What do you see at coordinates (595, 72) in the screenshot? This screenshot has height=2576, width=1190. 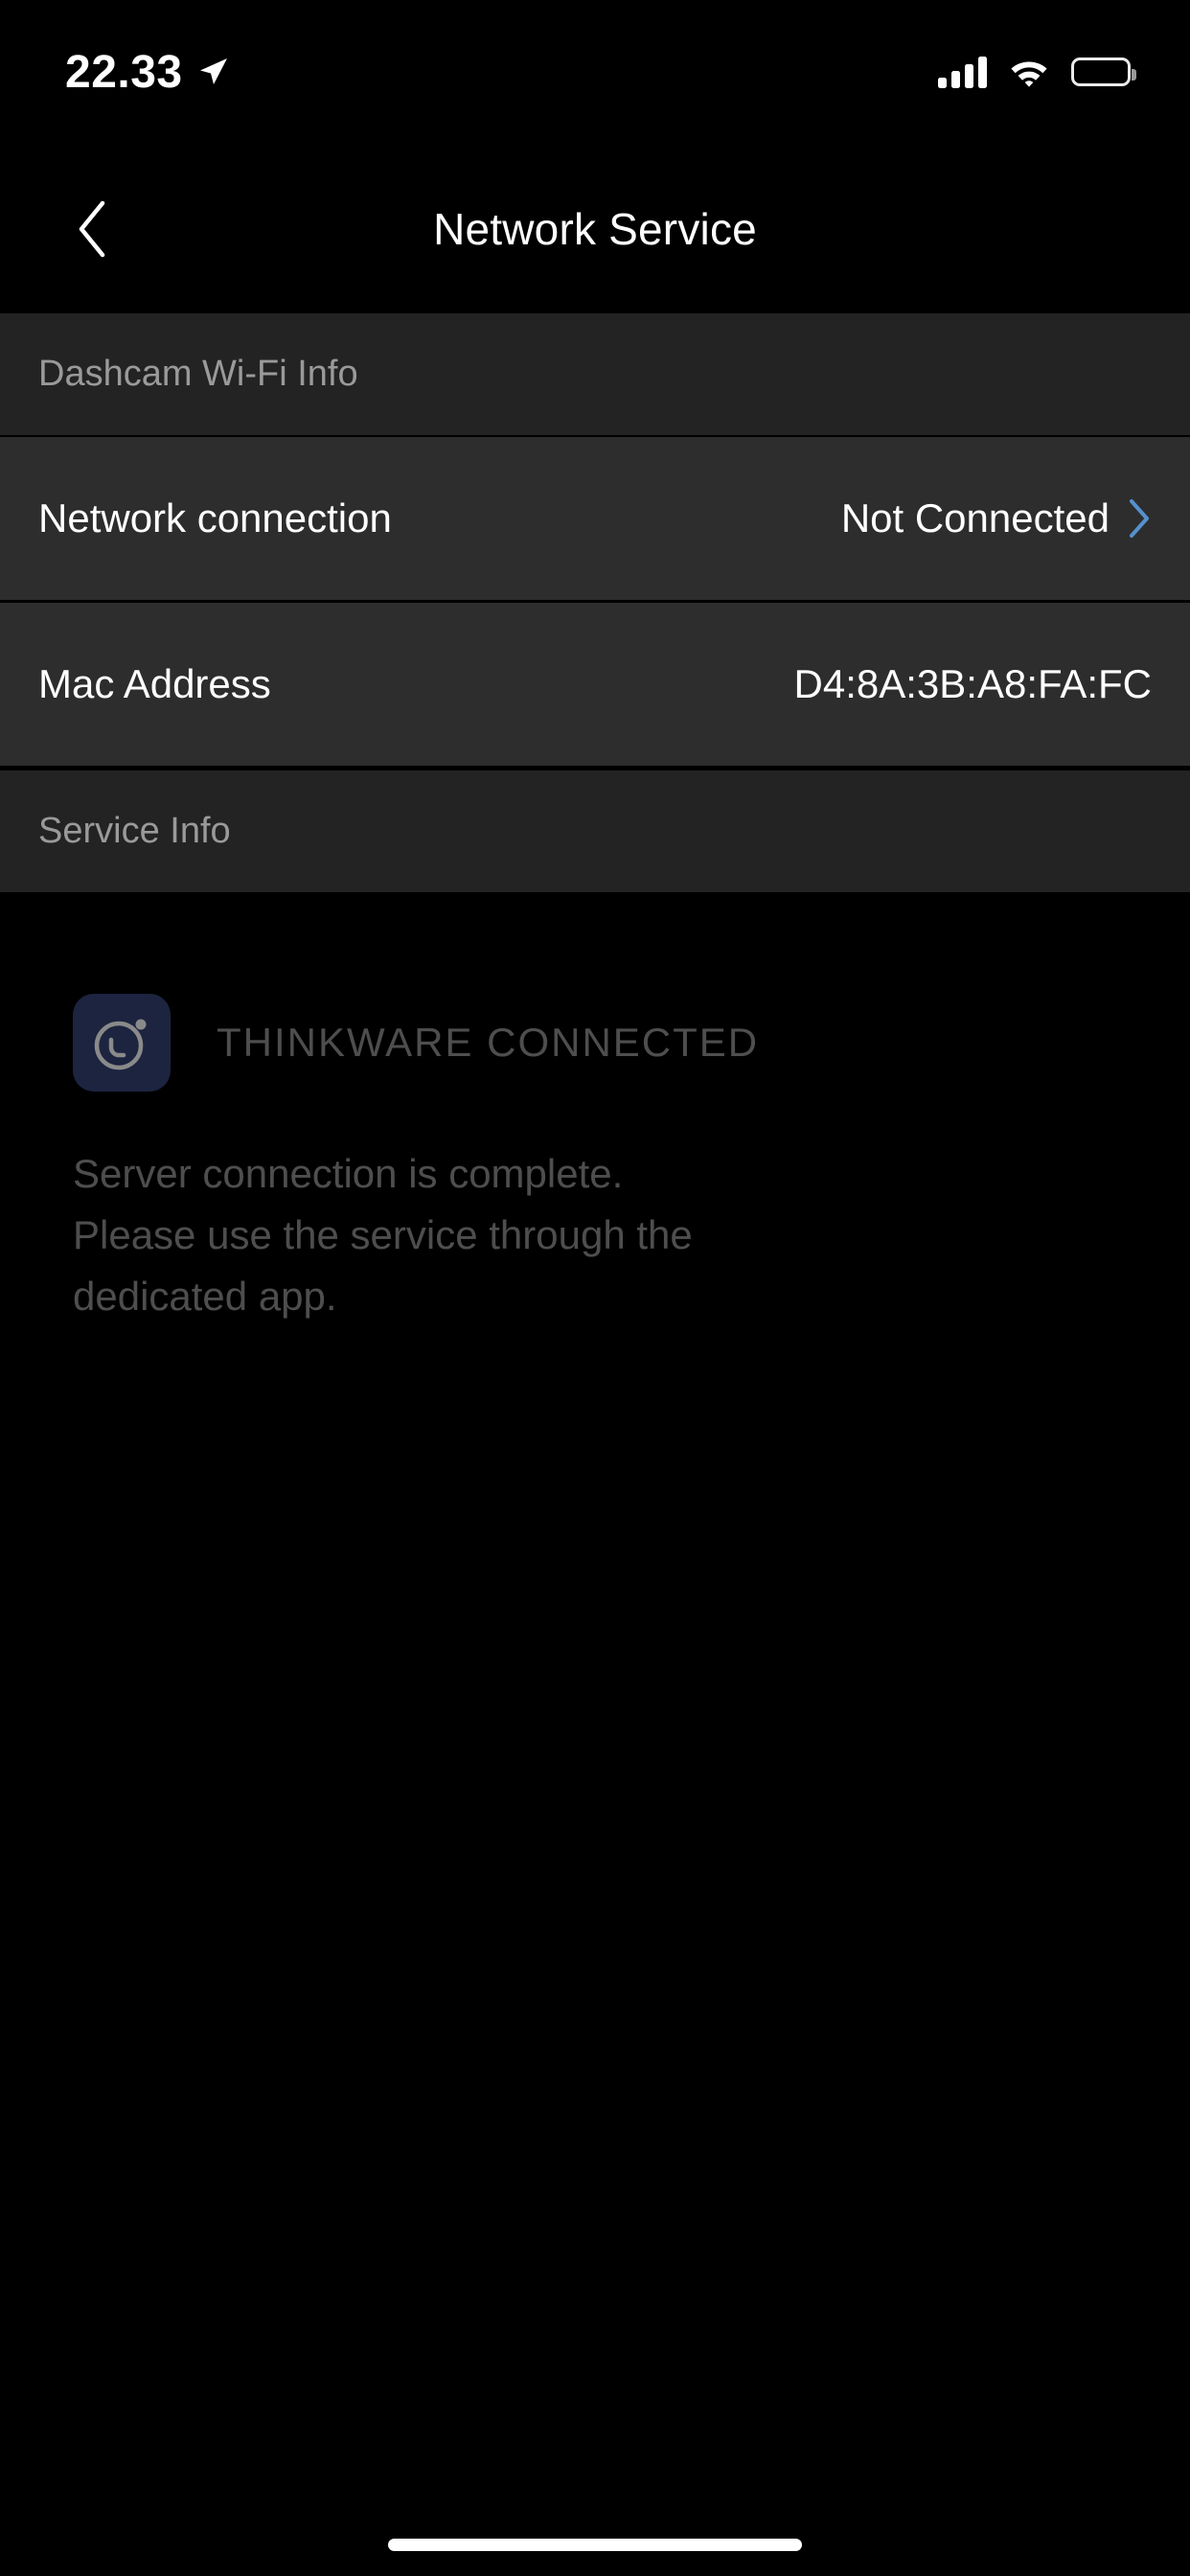 I see `status-bar: 22.33` at bounding box center [595, 72].